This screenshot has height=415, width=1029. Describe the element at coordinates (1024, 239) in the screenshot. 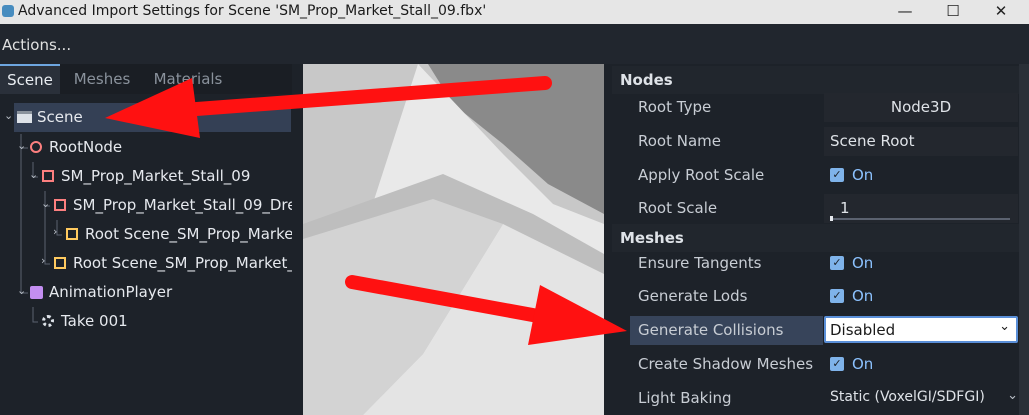

I see `inspector-scrollbar` at that location.